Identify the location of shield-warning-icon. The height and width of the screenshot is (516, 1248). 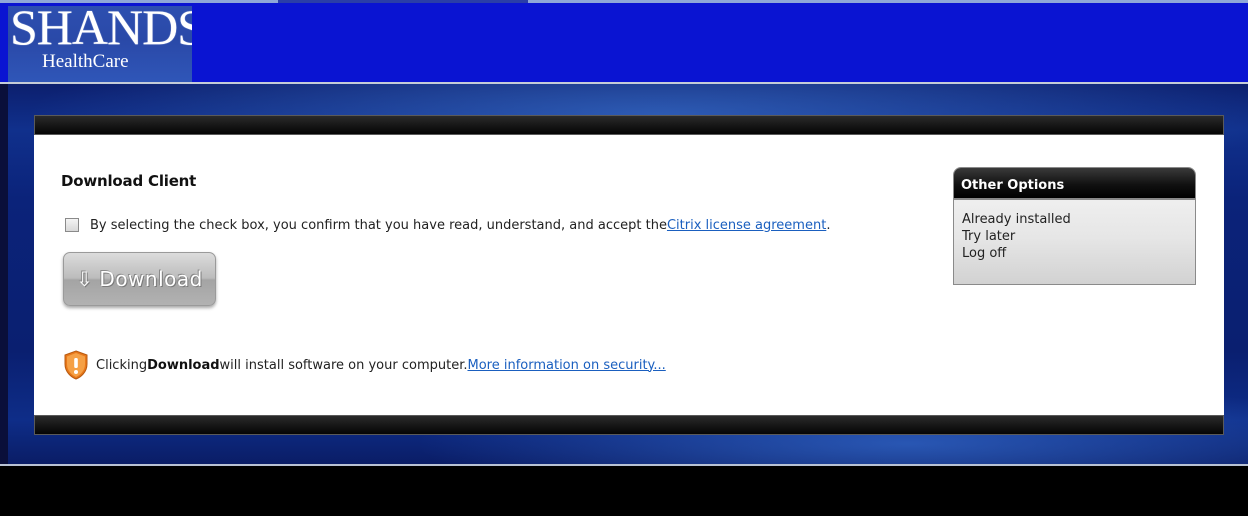
(76, 365).